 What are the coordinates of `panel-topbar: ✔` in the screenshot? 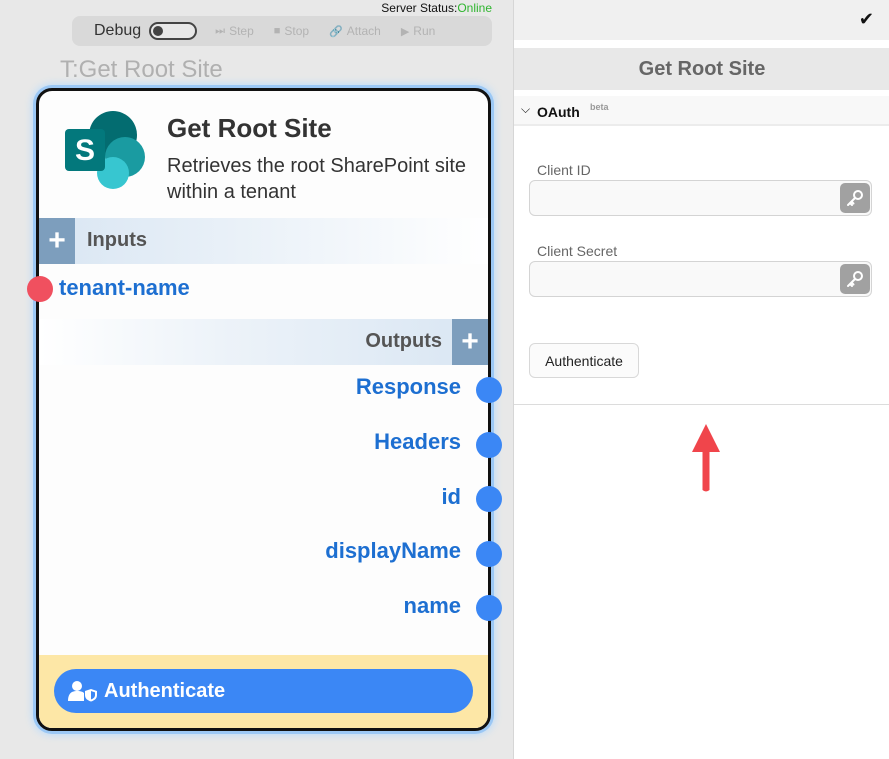 It's located at (701, 20).